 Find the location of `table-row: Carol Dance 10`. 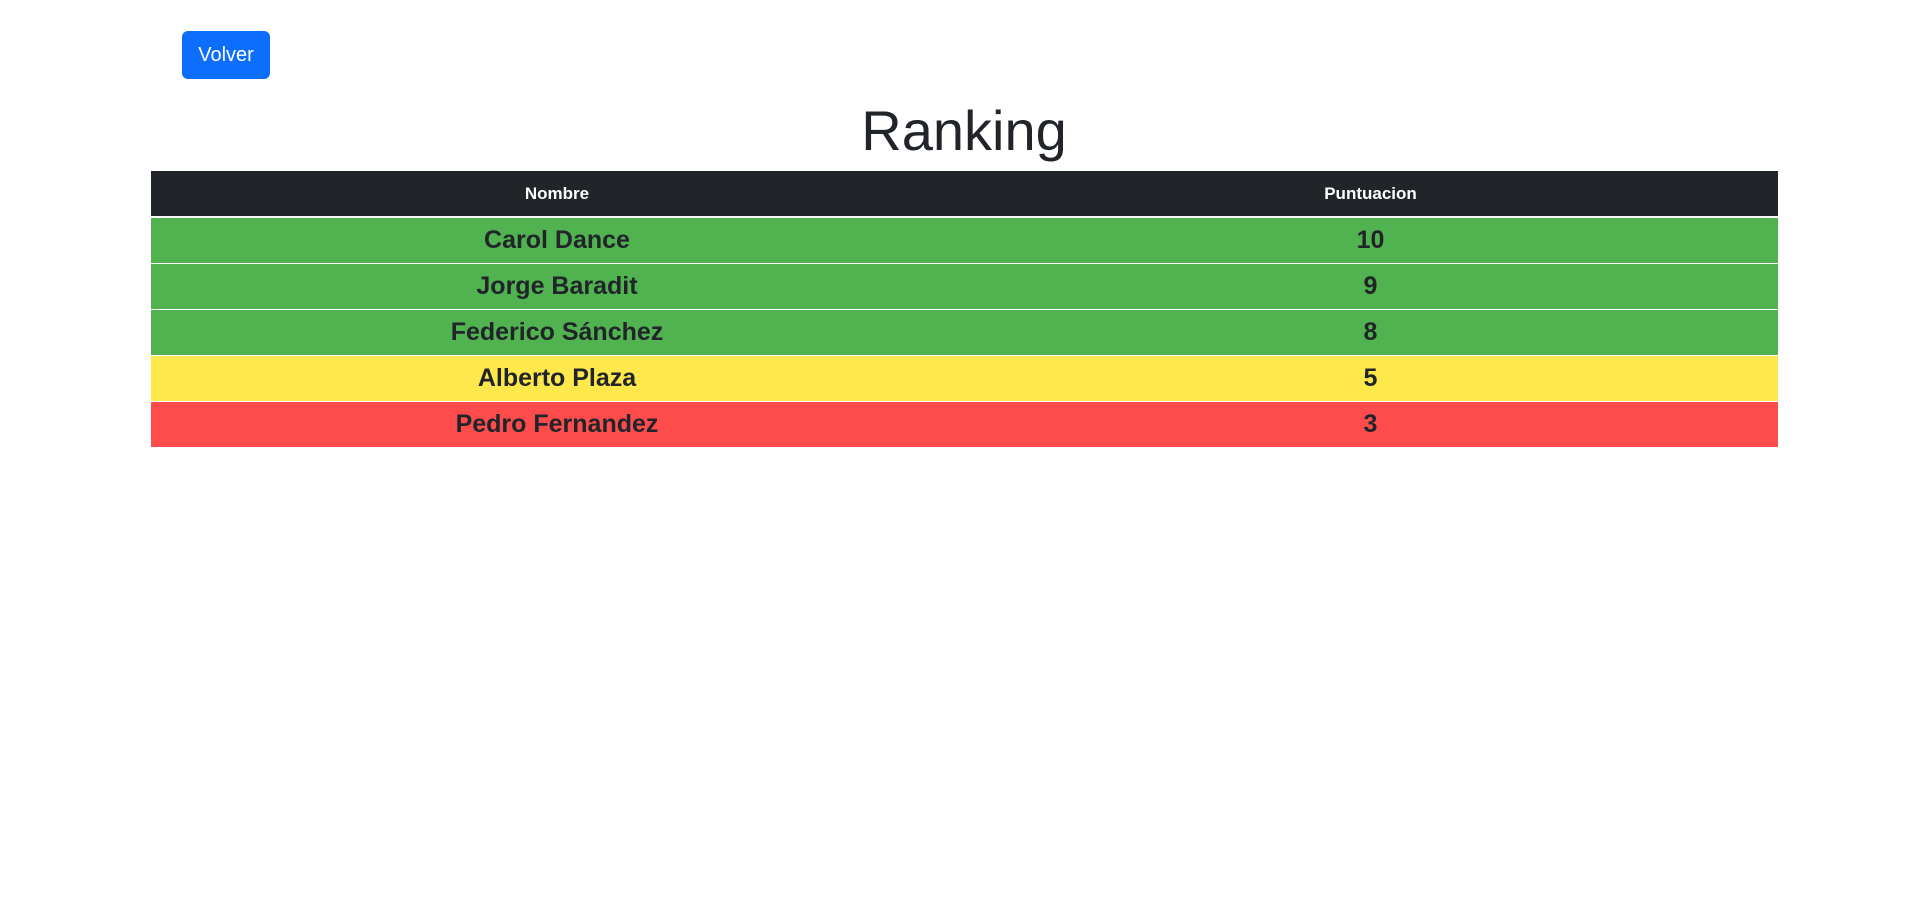

table-row: Carol Dance 10 is located at coordinates (964, 240).